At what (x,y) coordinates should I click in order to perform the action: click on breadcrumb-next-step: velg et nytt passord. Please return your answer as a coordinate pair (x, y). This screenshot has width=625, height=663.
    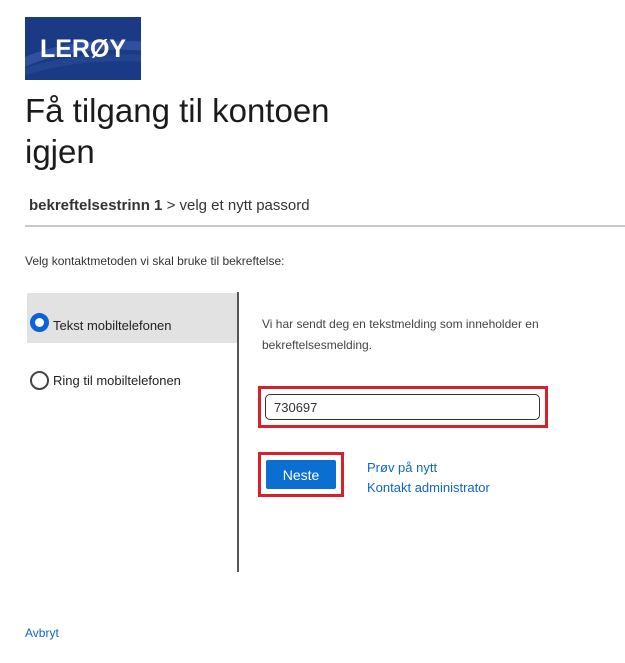
    Looking at the image, I should click on (244, 205).